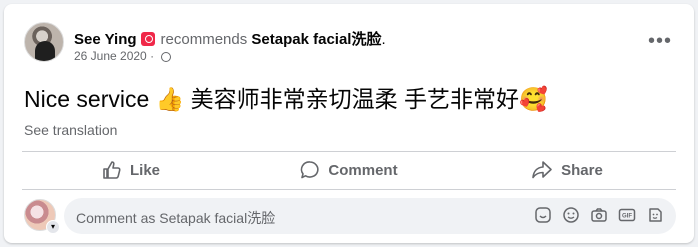  I want to click on comment-label: Comment, so click(363, 170).